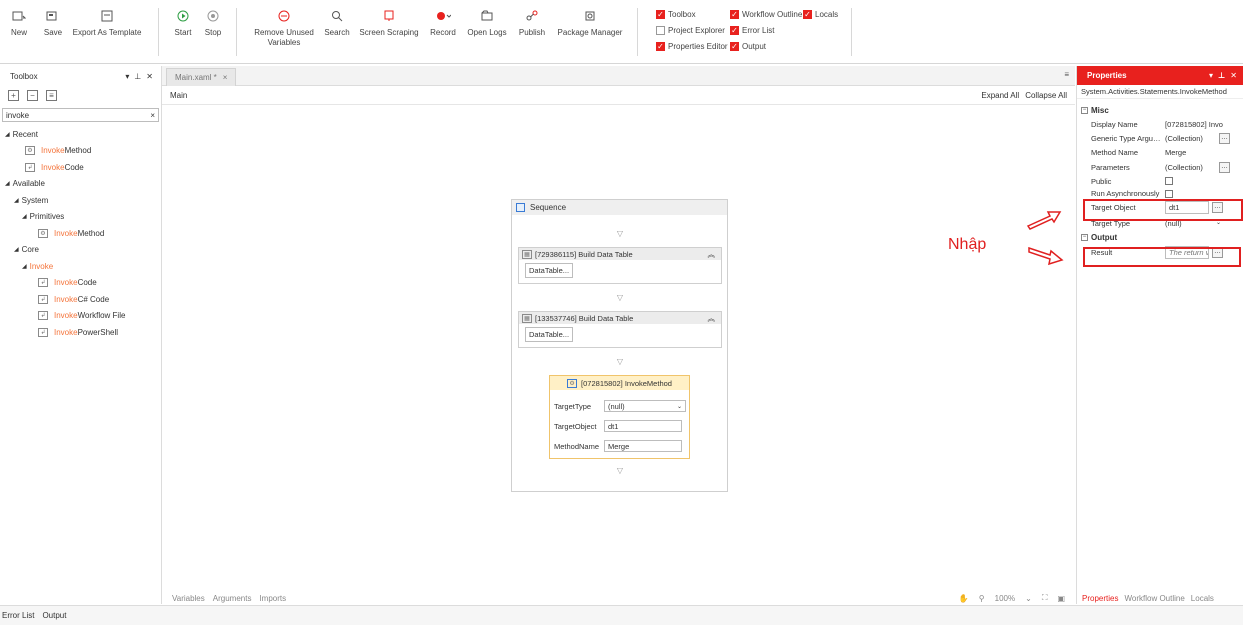  I want to click on save-button: Save, so click(53, 22).